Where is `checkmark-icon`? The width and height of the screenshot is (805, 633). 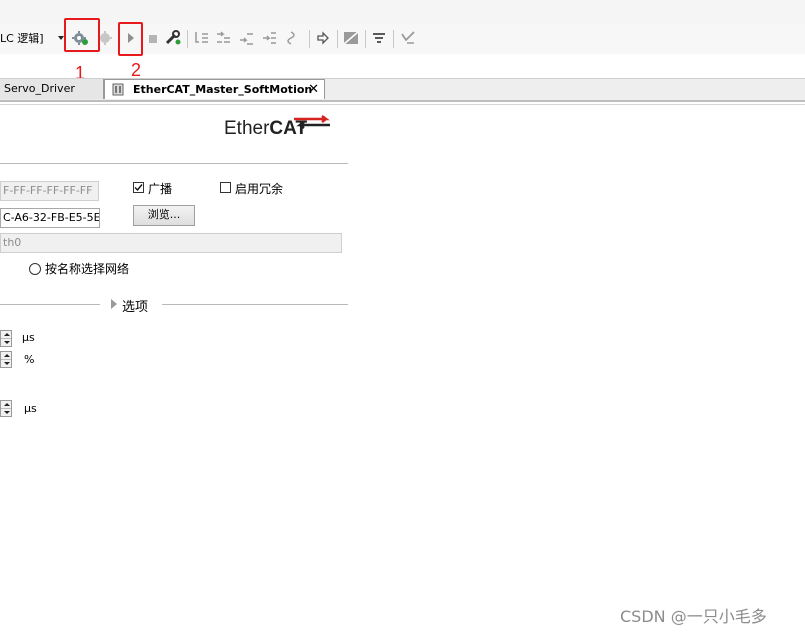 checkmark-icon is located at coordinates (138, 188).